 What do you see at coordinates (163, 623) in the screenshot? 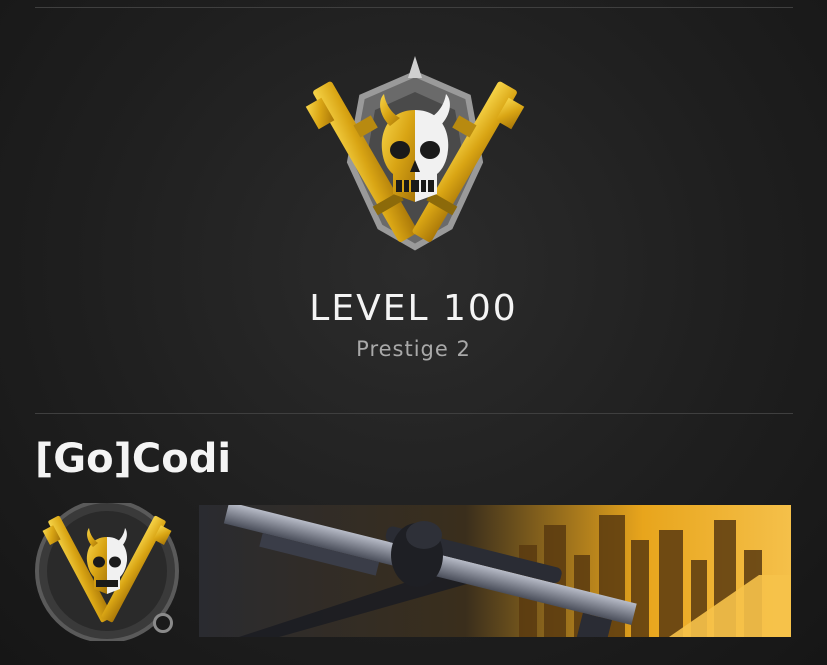
I see `status-indicator-icon` at bounding box center [163, 623].